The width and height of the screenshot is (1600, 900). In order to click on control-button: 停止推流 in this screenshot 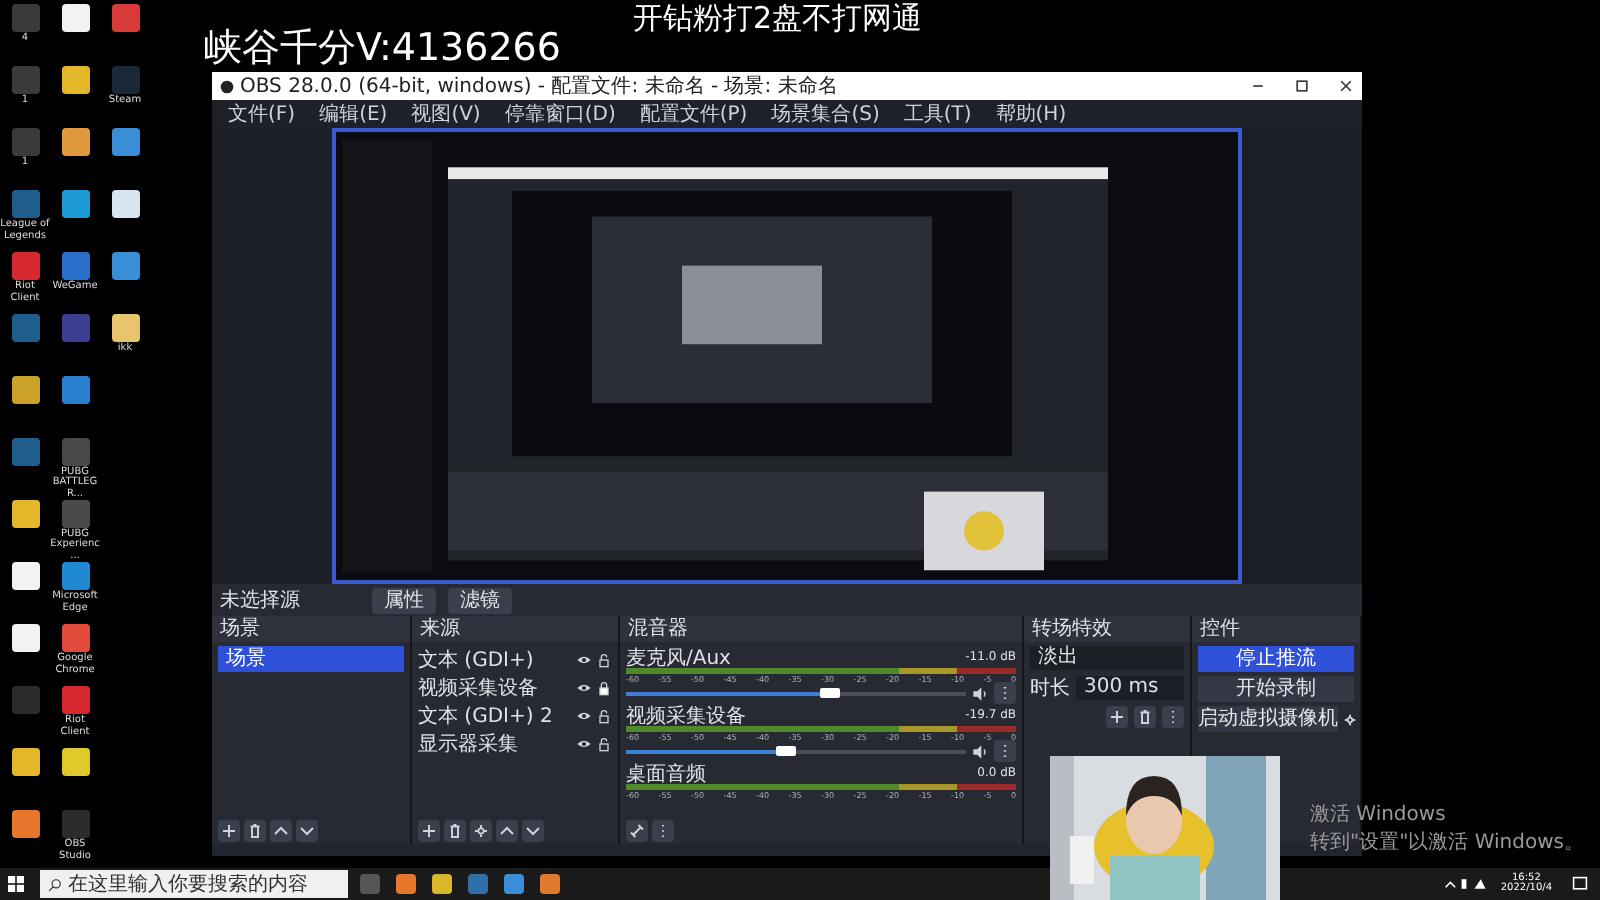, I will do `click(1276, 659)`.